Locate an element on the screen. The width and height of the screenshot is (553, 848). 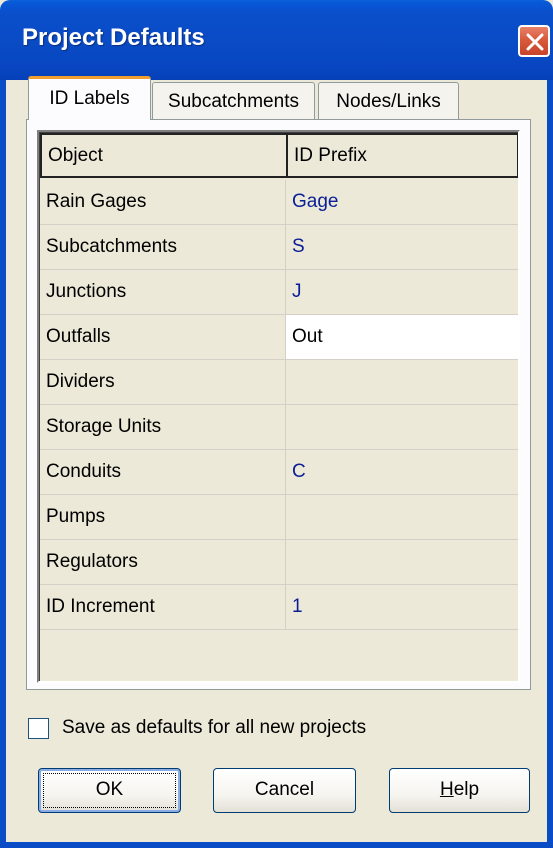
id-prefix-cell: Out is located at coordinates (402, 337).